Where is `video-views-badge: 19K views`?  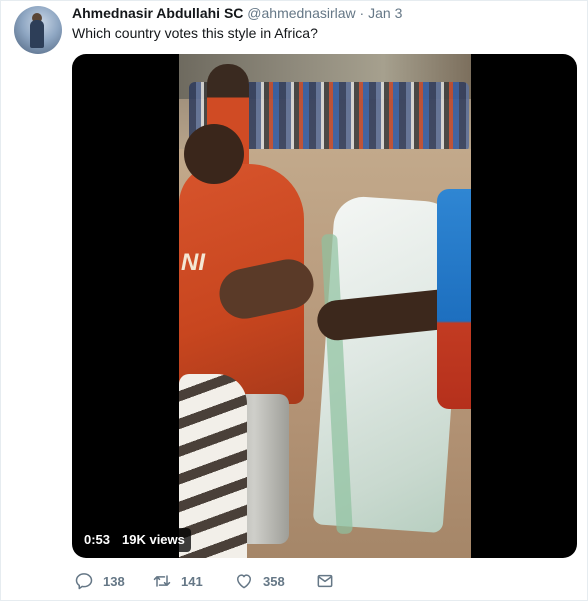
video-views-badge: 19K views is located at coordinates (153, 540).